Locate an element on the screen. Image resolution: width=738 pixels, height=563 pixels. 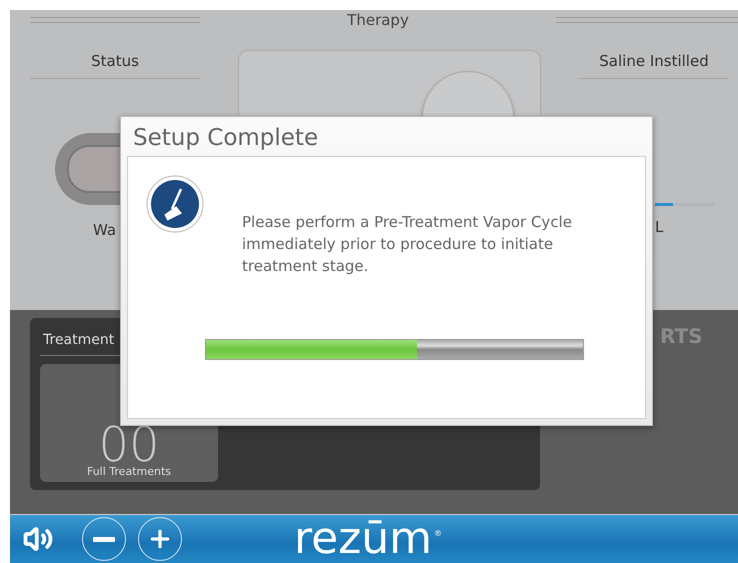
saline-label: Saline Instilled is located at coordinates (654, 54).